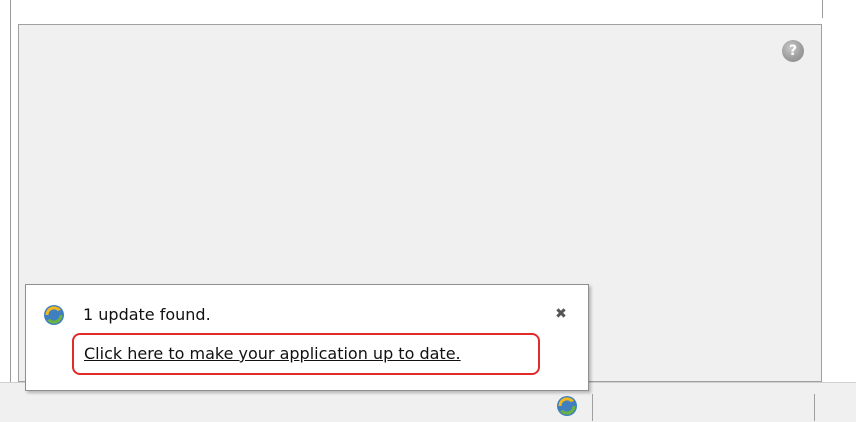 The image size is (856, 422). I want to click on close-icon: ✖, so click(561, 314).